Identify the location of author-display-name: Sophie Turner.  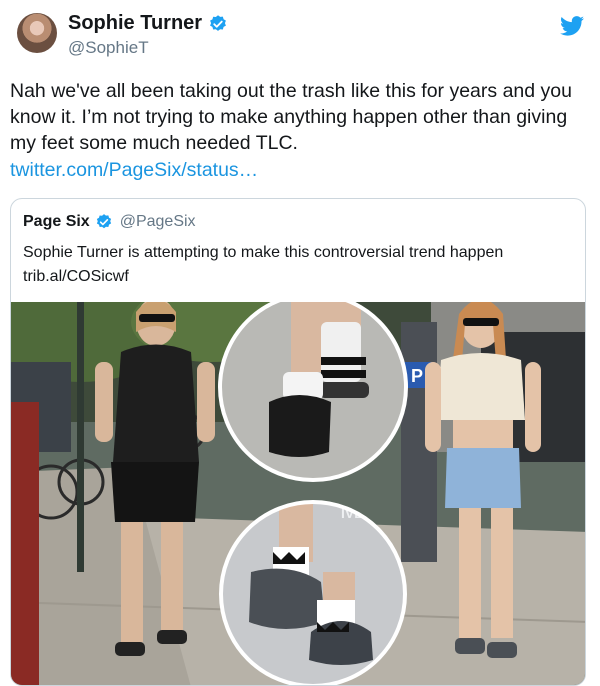
(135, 23).